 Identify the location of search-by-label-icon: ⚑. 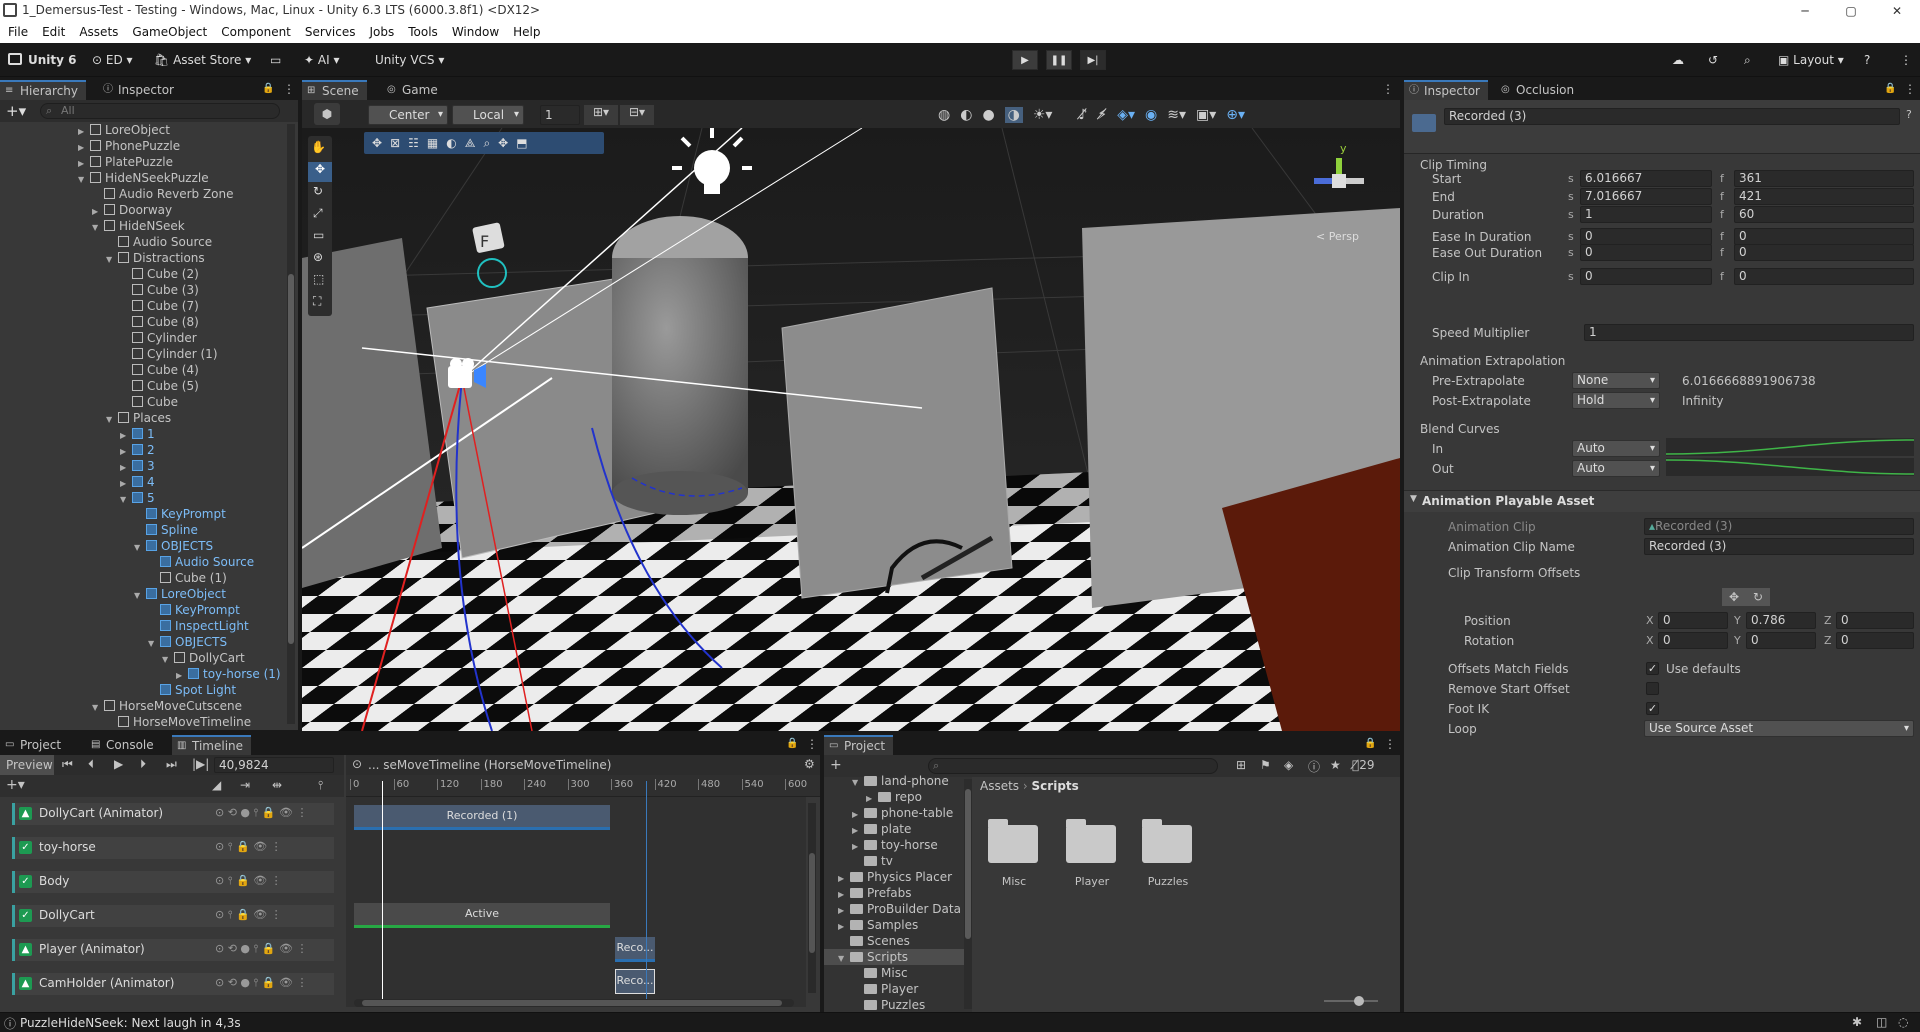
(1265, 765).